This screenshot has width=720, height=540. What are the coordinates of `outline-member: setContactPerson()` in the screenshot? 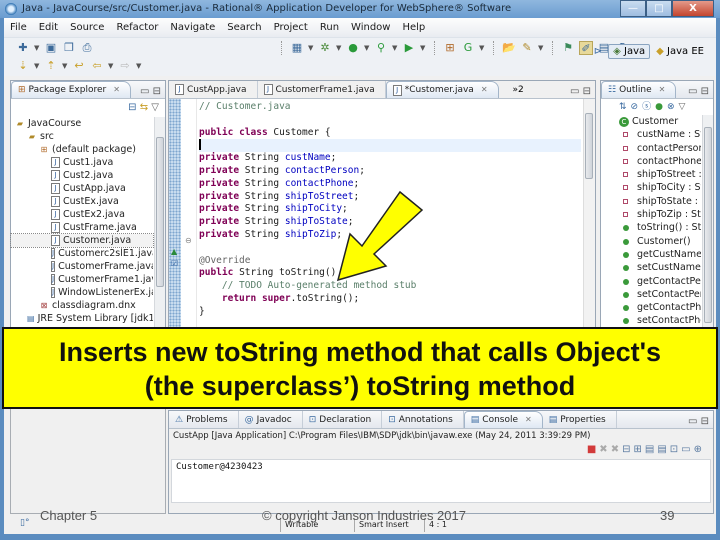 It's located at (651, 294).